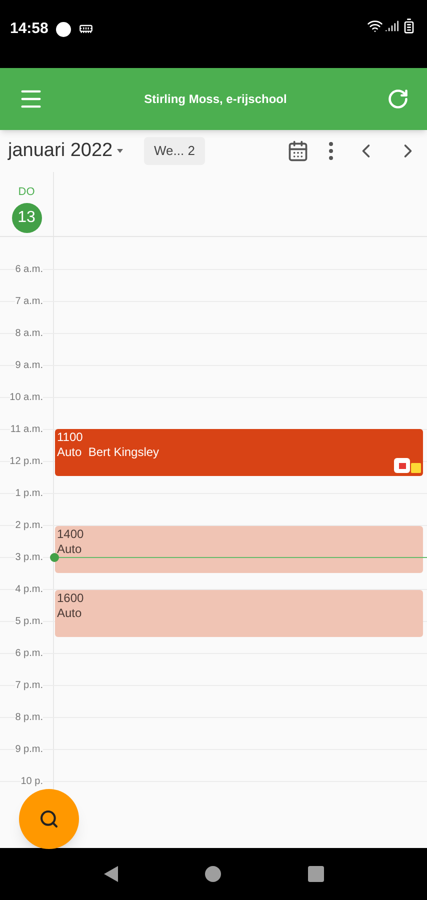 This screenshot has width=427, height=900. What do you see at coordinates (215, 99) in the screenshot?
I see `app-title: Stirling Moss, e-rijschool` at bounding box center [215, 99].